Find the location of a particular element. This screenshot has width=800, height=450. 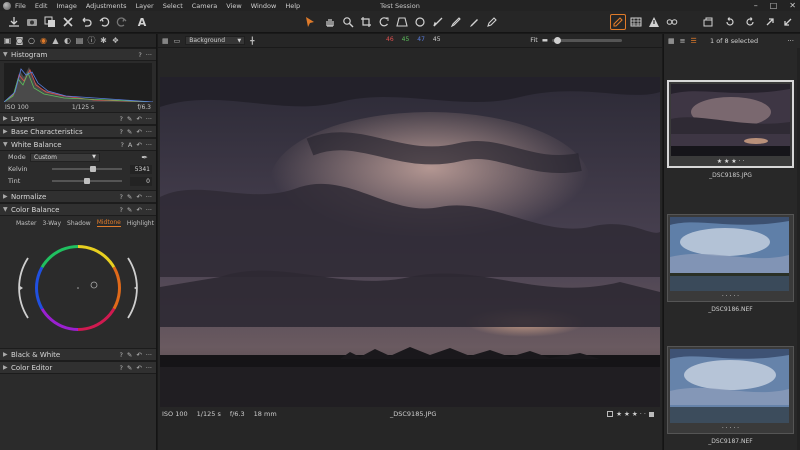

white-balance-header: ▼ White Balance ? A ↶ ··· is located at coordinates (78, 144).